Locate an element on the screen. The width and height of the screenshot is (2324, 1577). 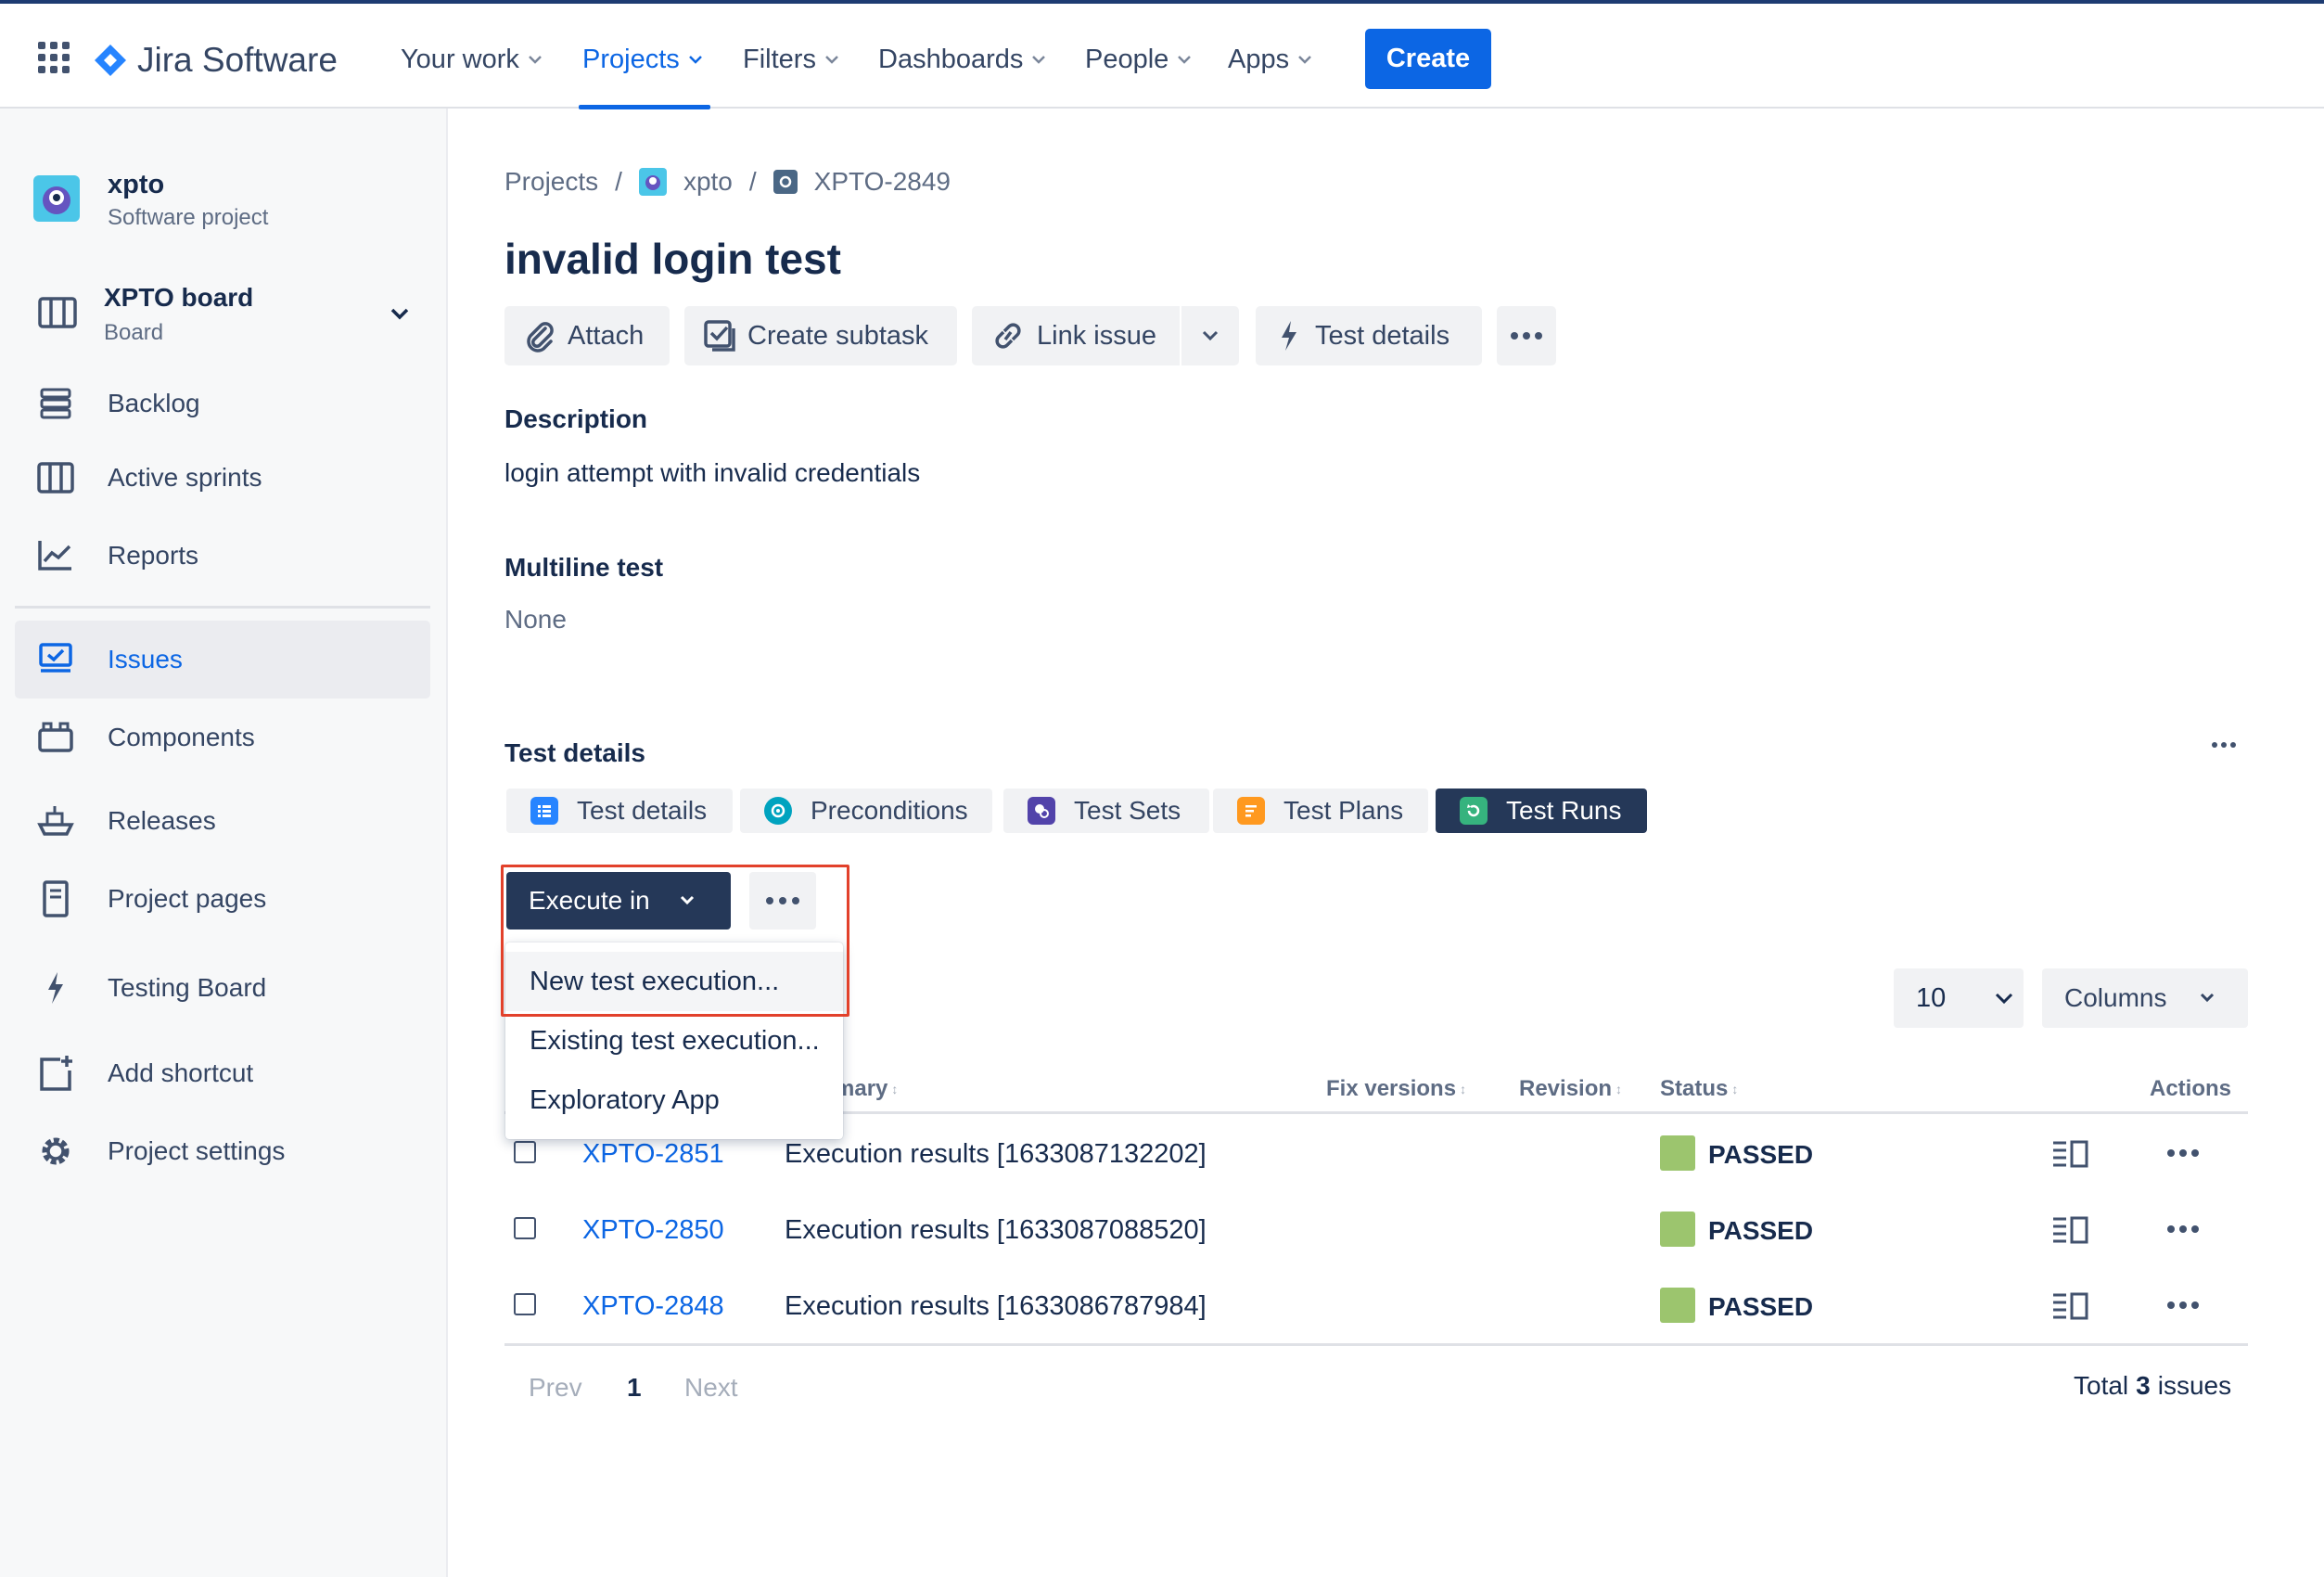
description-text: login attempt with invalid credentials is located at coordinates (712, 473).